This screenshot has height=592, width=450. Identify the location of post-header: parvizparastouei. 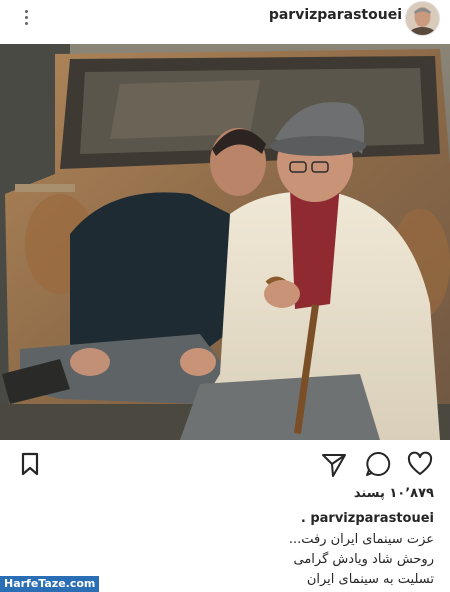
(225, 22).